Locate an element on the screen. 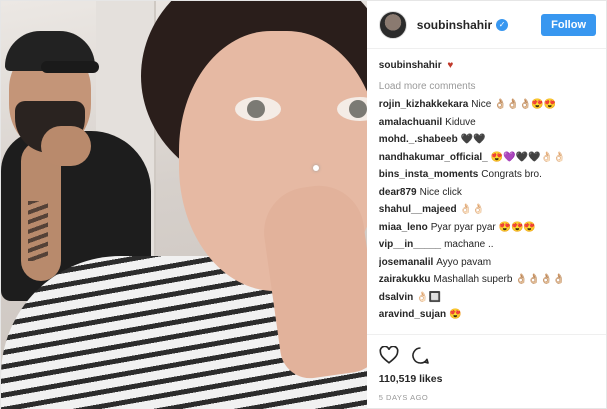  comment-row: nandhakumar_official_ 😍💜🖤🖤👌🏻👌🏻 is located at coordinates (486, 158).